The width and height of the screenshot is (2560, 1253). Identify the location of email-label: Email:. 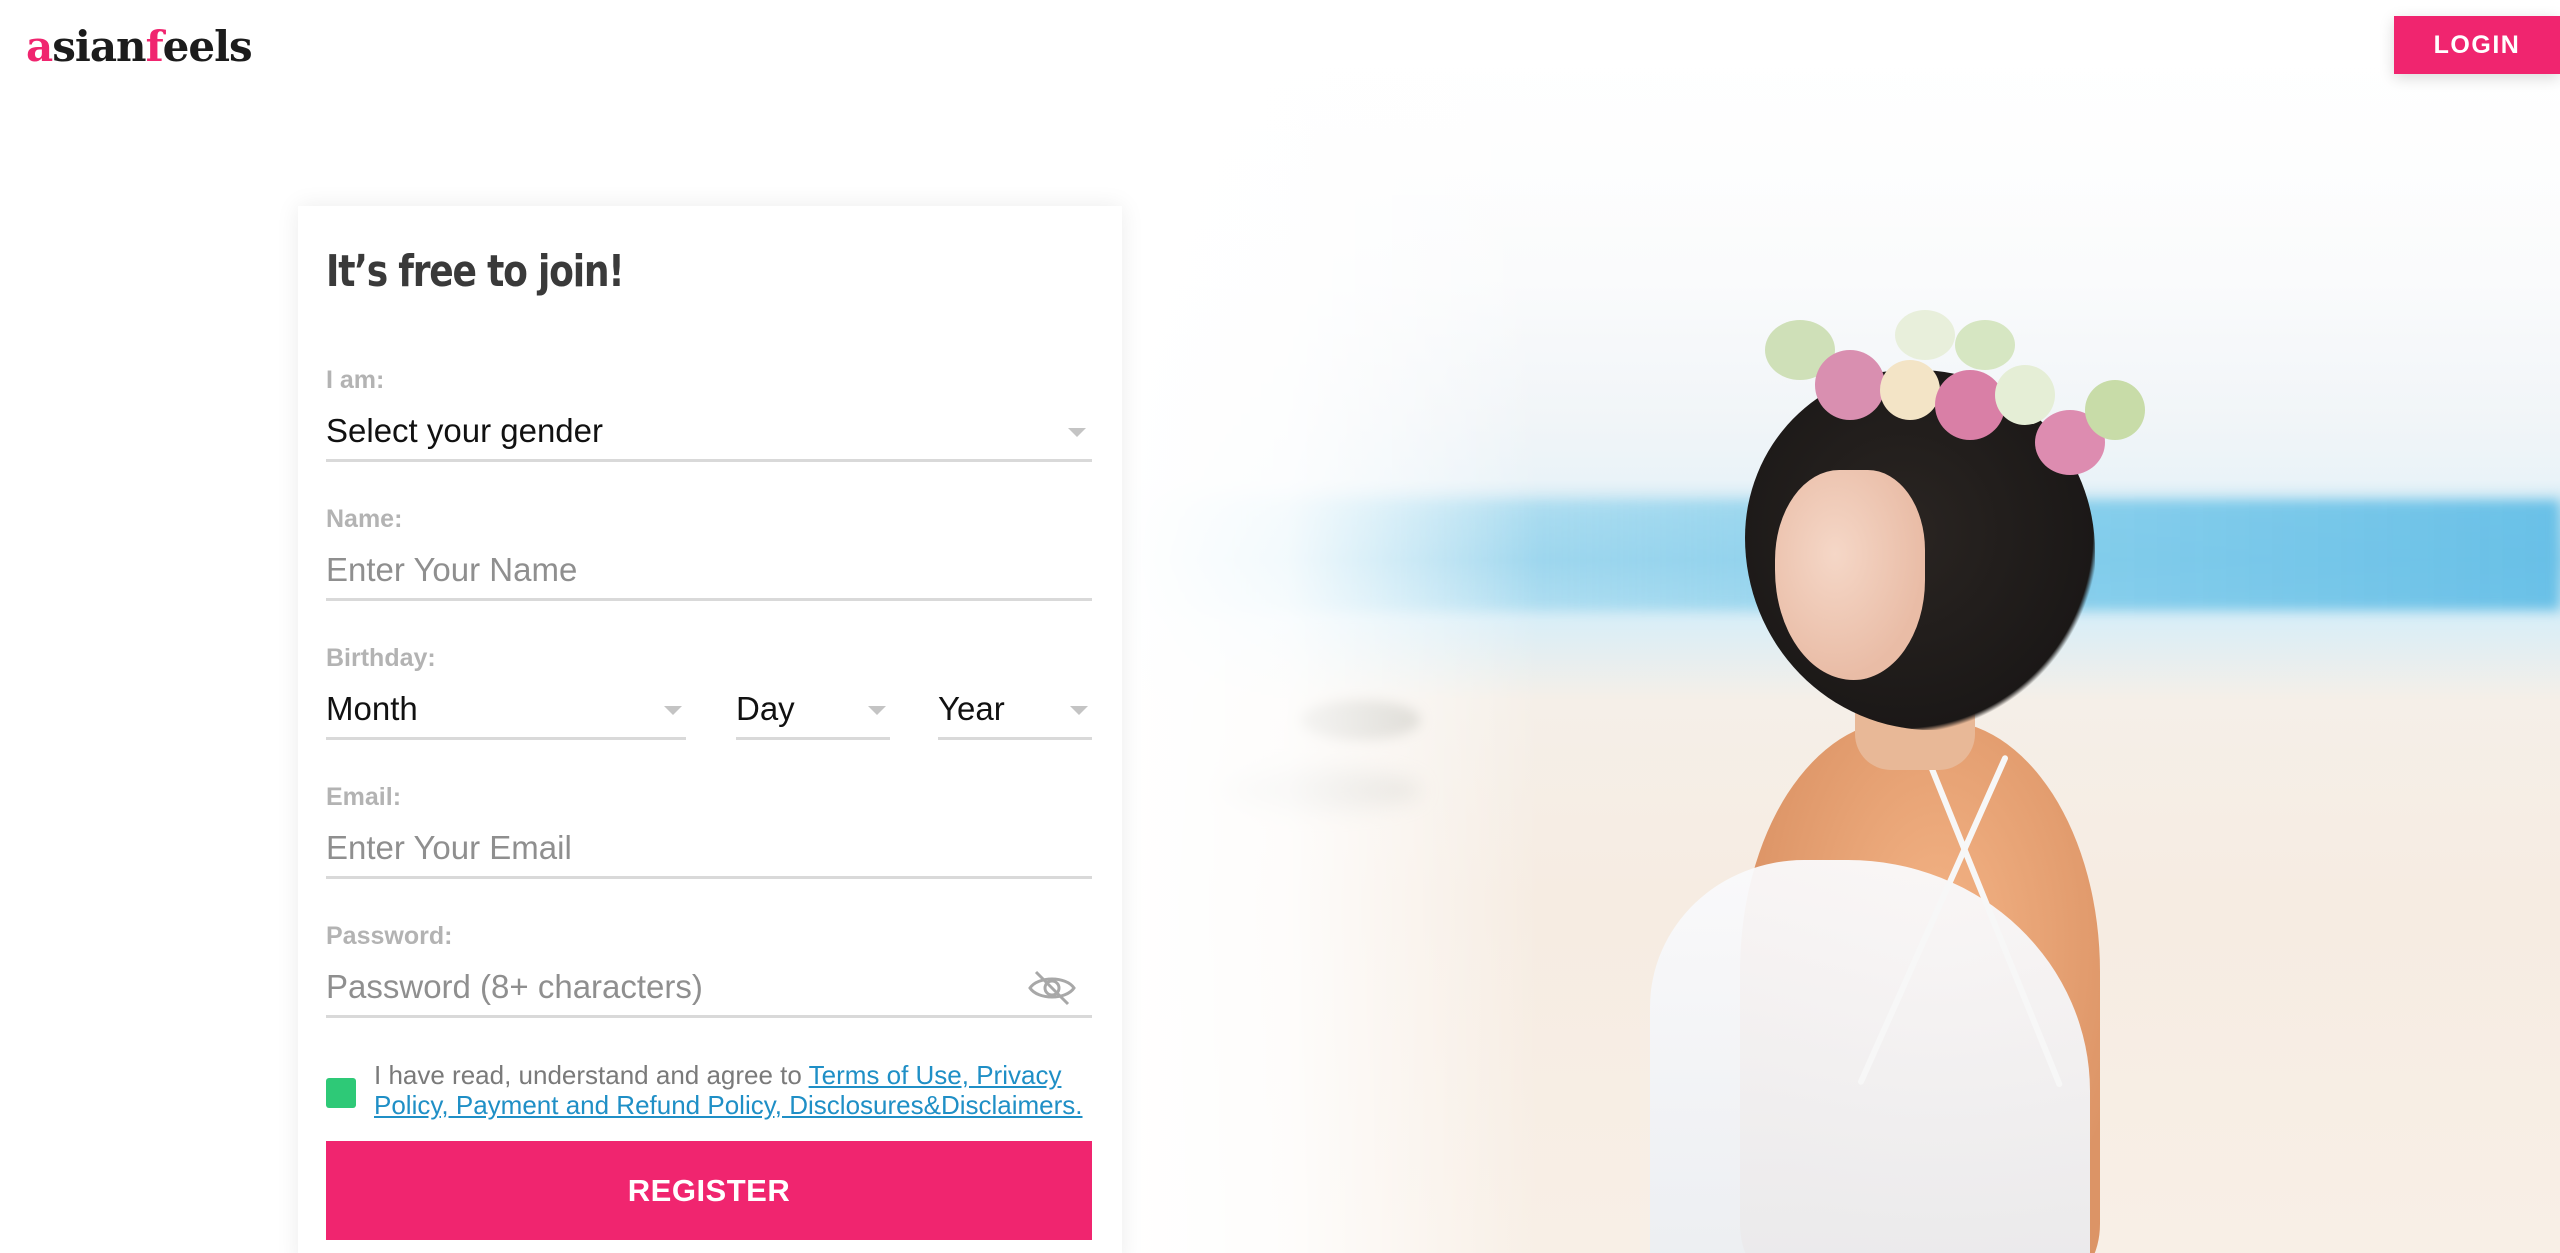
(364, 797).